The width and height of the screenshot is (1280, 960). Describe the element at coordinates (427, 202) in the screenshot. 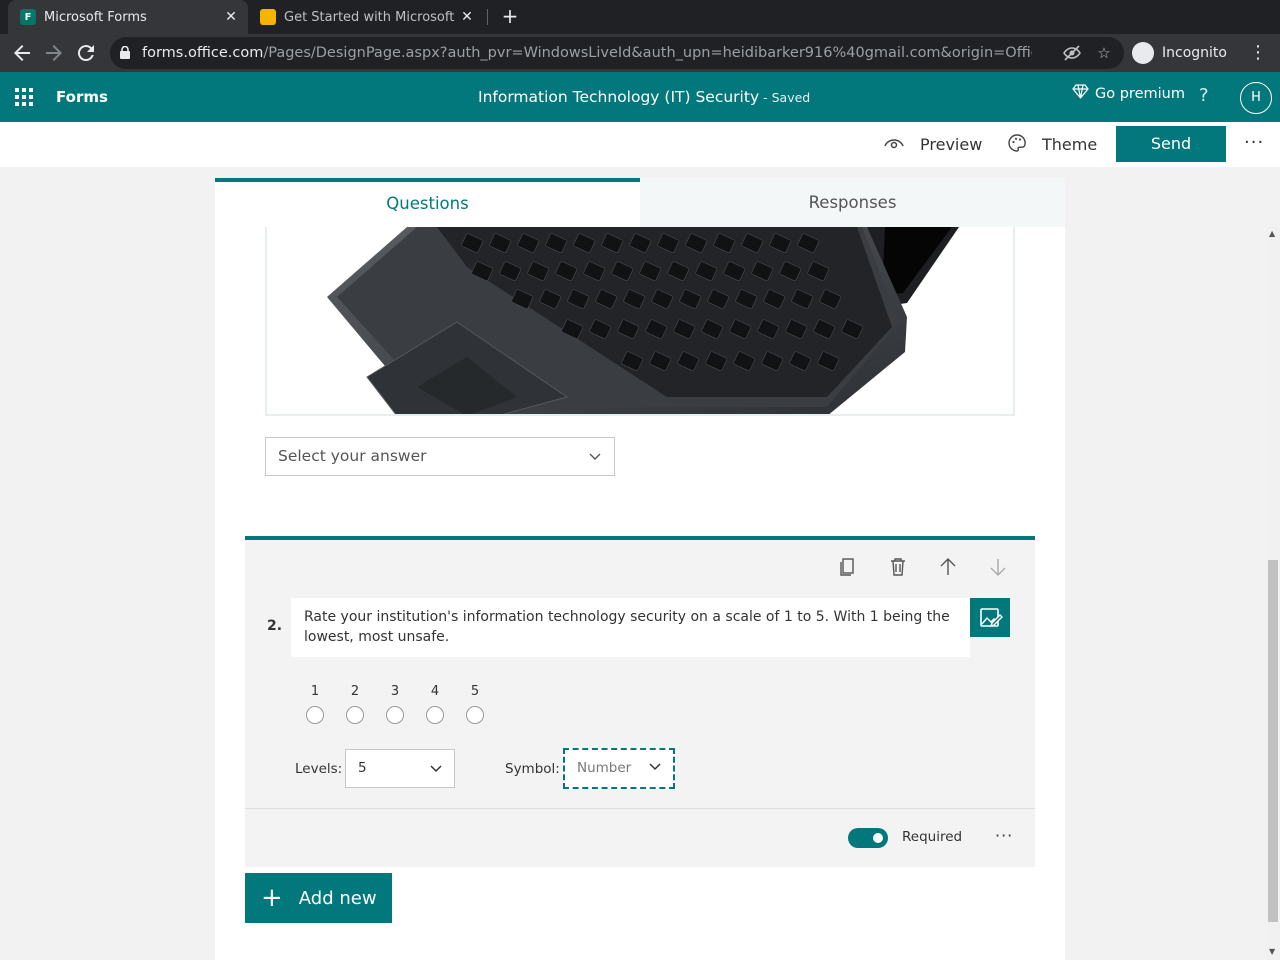

I see `tab-questions: Questions` at that location.